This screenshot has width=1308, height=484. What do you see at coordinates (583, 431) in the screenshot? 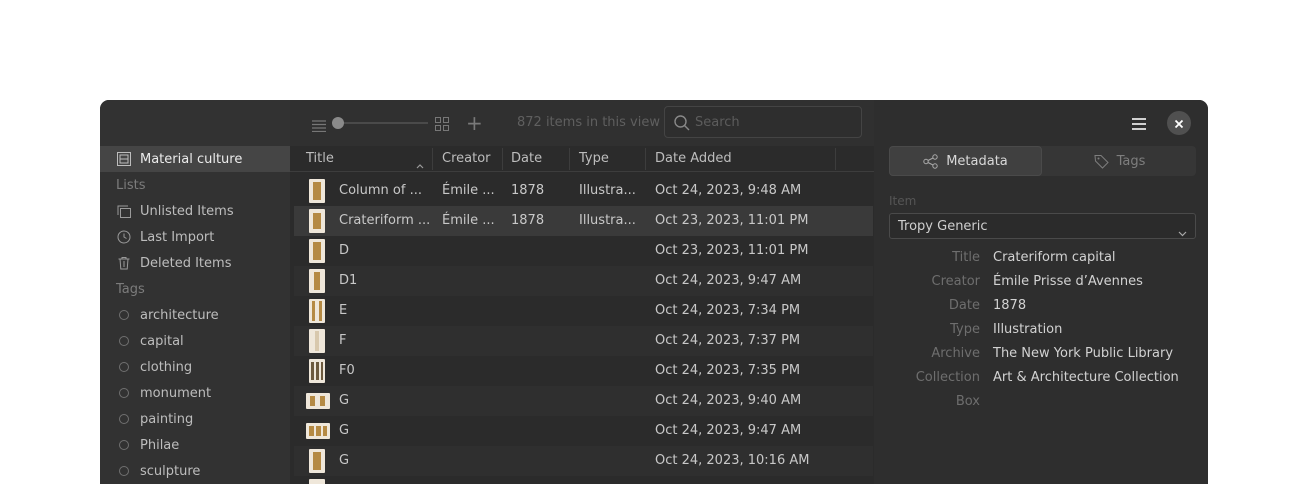
I see `table-row: G Oct 24, 2023, 9:47 AM` at bounding box center [583, 431].